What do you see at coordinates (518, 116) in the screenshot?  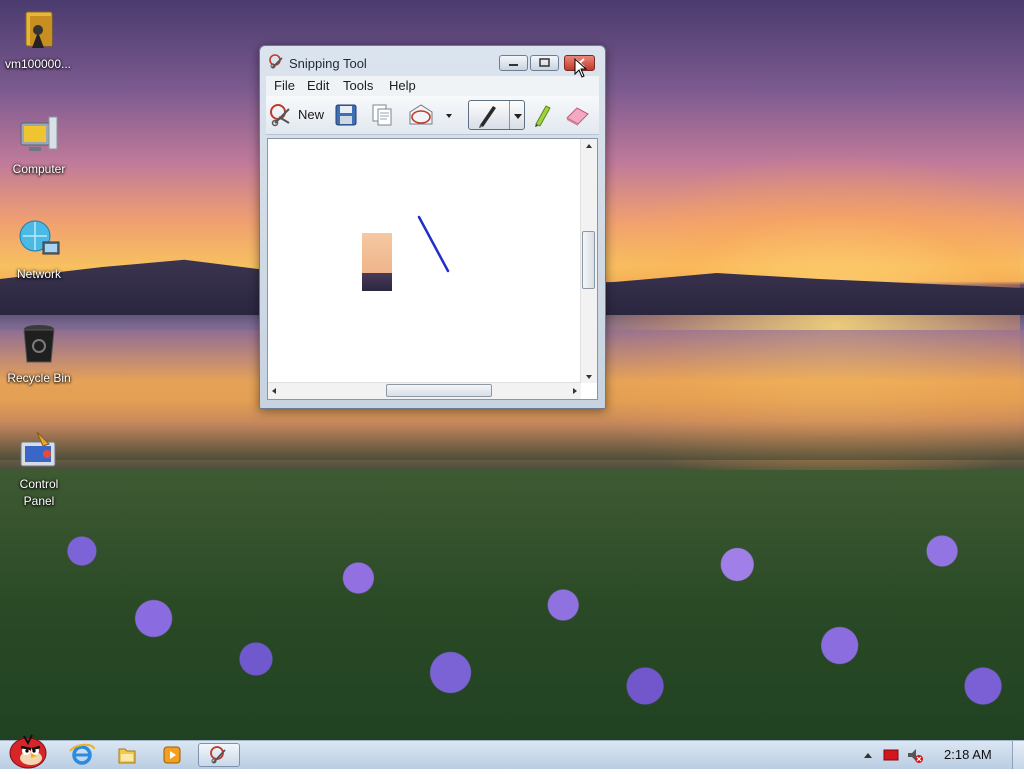 I see `pen-dropdown-icon` at bounding box center [518, 116].